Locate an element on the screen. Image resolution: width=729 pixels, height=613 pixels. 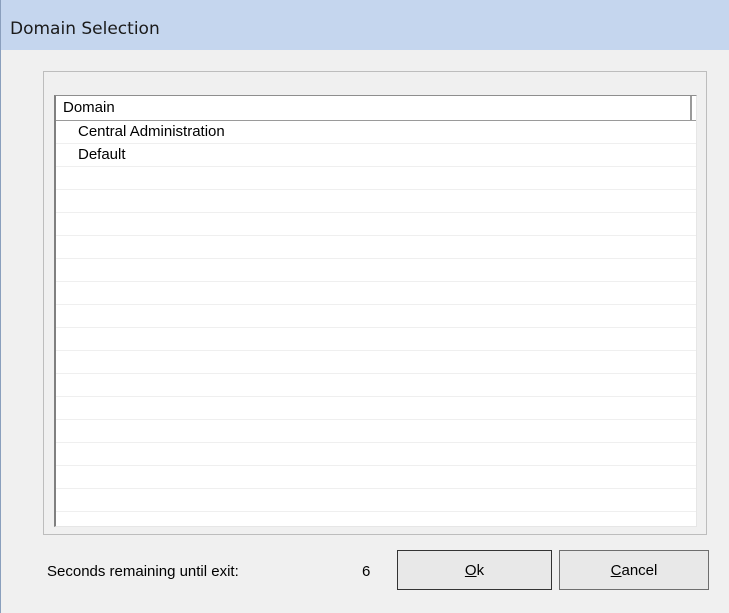
cancel-label-rest: ancel is located at coordinates (639, 570).